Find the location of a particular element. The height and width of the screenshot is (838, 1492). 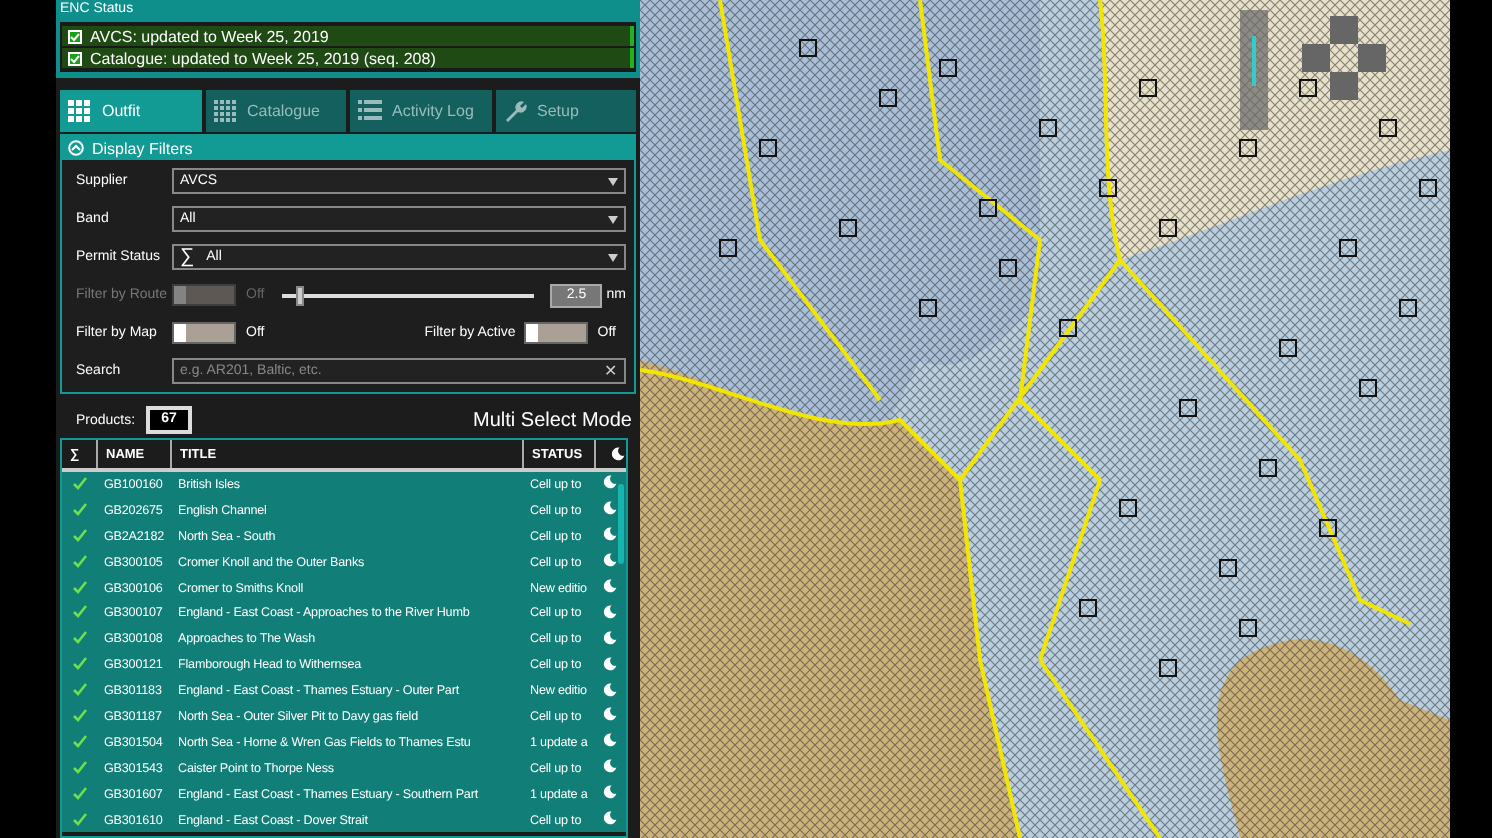

status-message: Catalogue: updated to Week 25, 2019 (seq. 208) is located at coordinates (263, 58).